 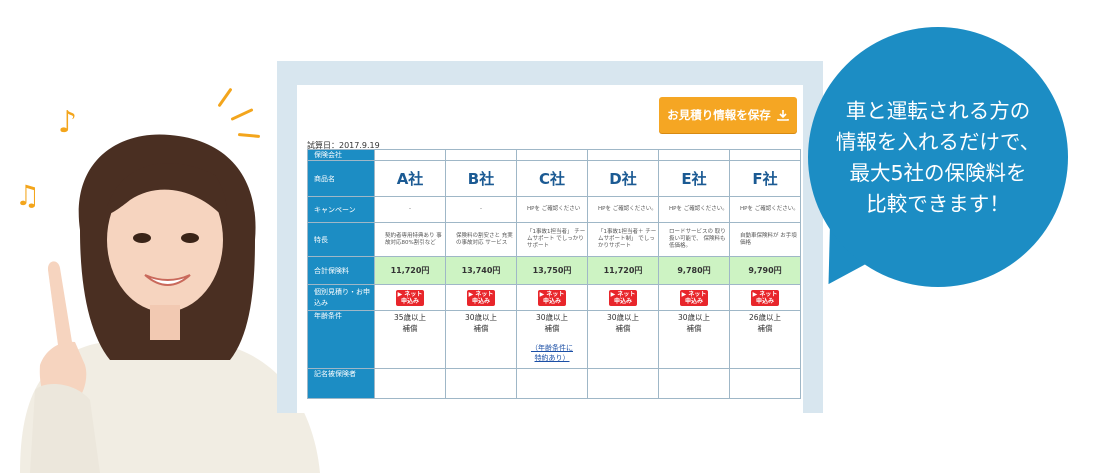 What do you see at coordinates (341, 155) in the screenshot?
I see `row-header-company: 保険会社` at bounding box center [341, 155].